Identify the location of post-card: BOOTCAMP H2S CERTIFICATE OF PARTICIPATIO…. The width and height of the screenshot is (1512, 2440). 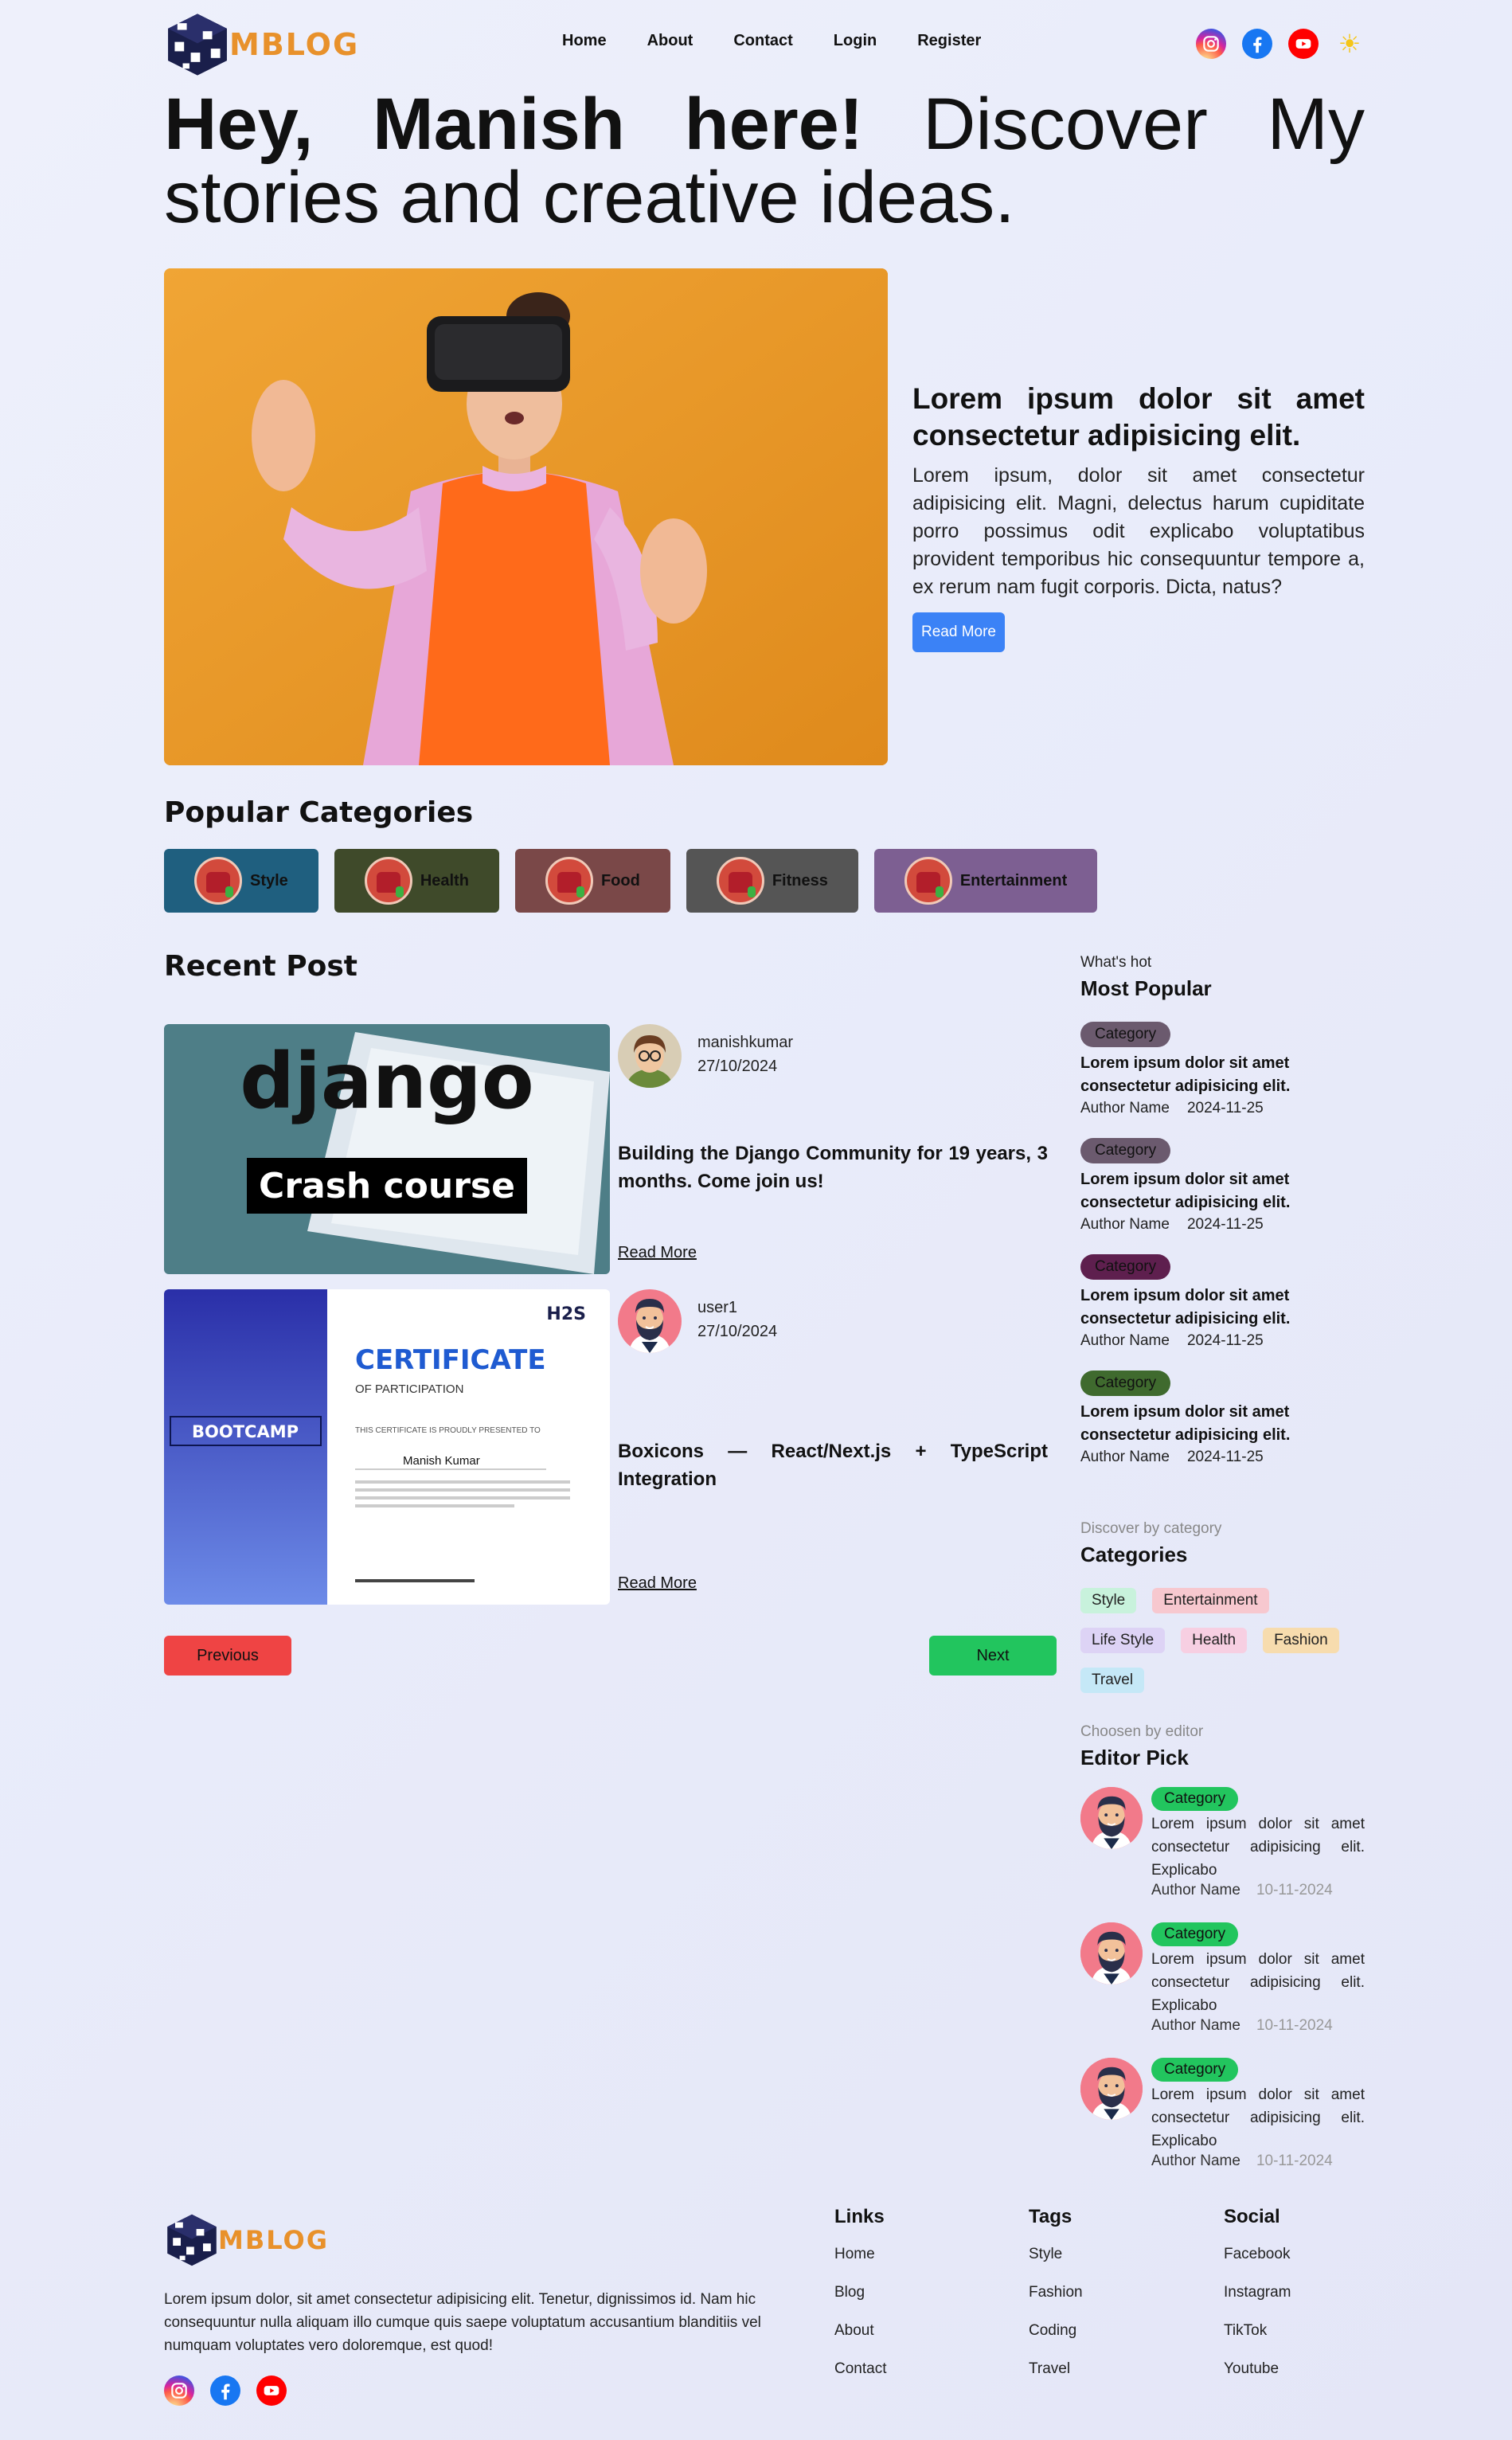
(610, 1447).